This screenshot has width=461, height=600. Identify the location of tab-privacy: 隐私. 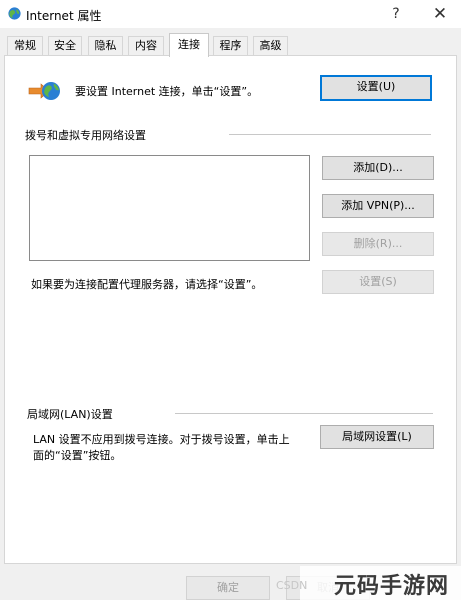
(105, 46).